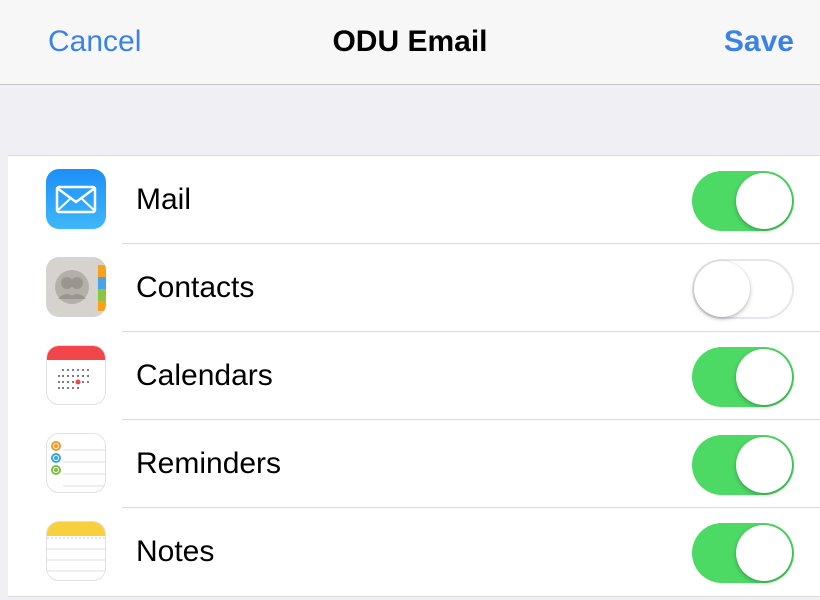 Image resolution: width=820 pixels, height=600 pixels. I want to click on item-label: Contacts, so click(195, 287).